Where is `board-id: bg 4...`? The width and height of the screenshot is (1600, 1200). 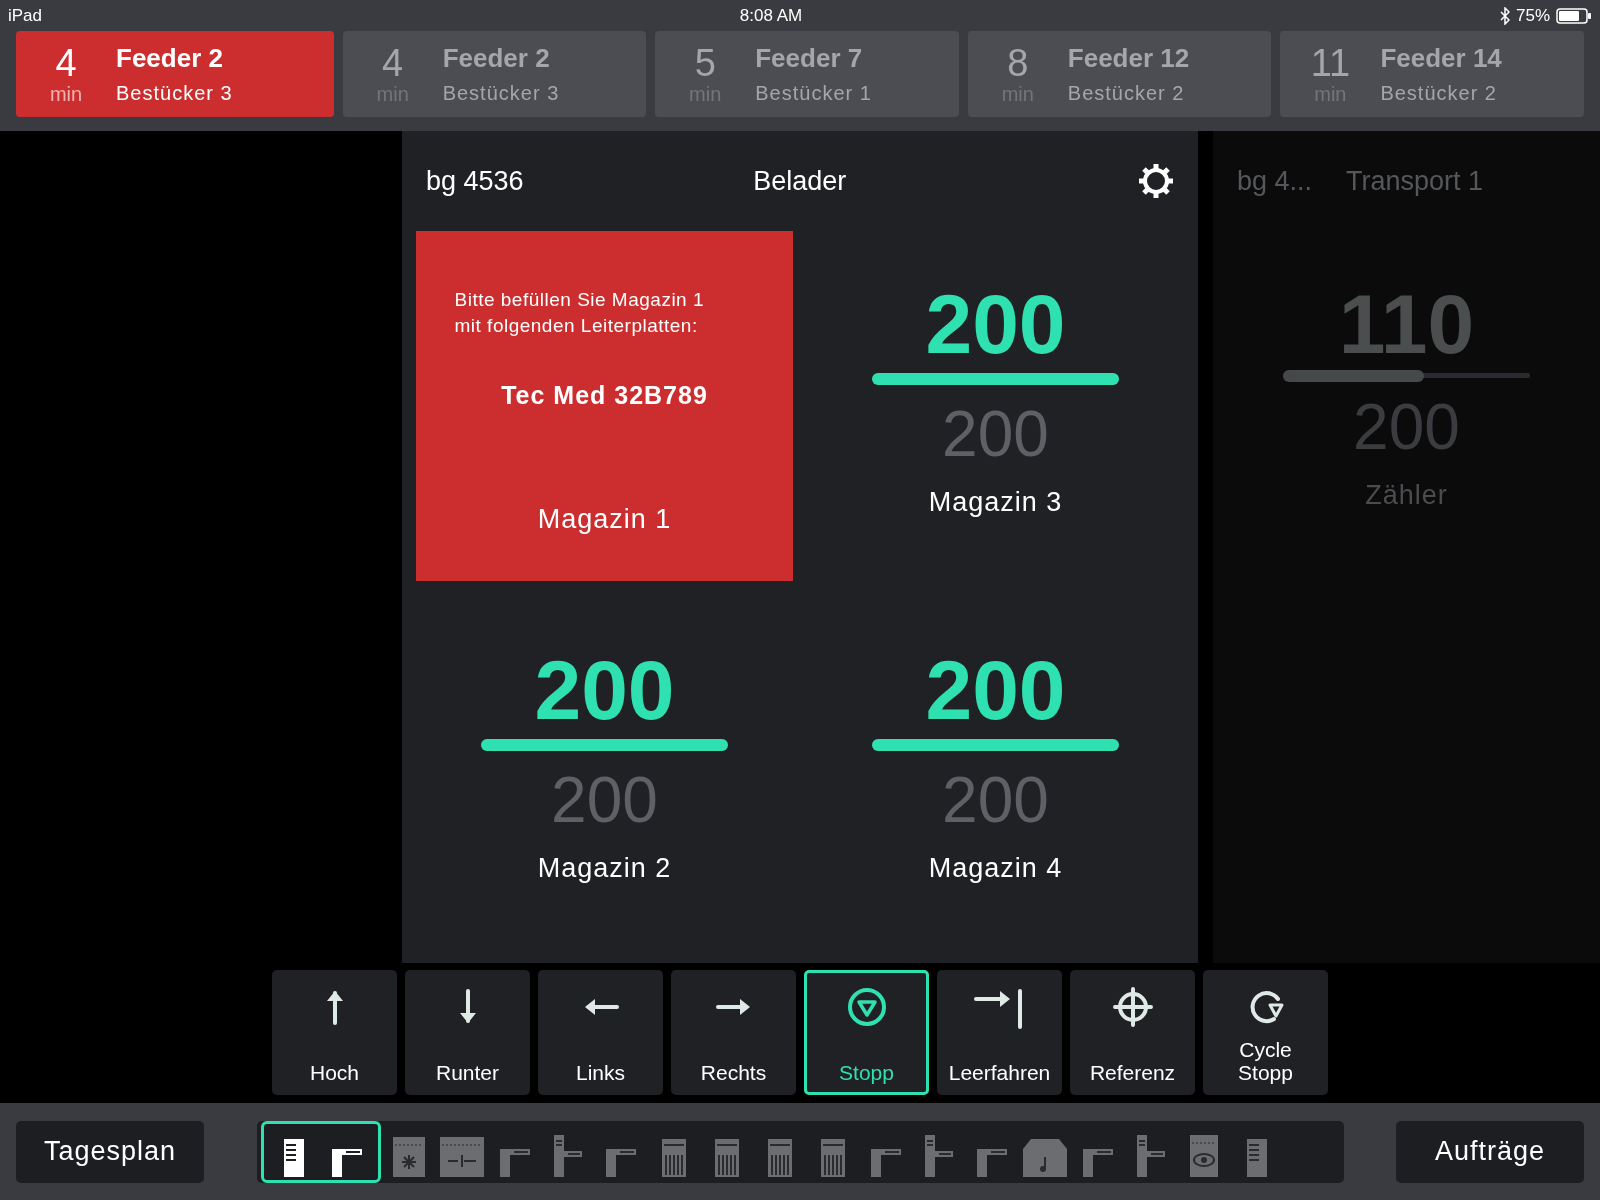 board-id: bg 4... is located at coordinates (1275, 181).